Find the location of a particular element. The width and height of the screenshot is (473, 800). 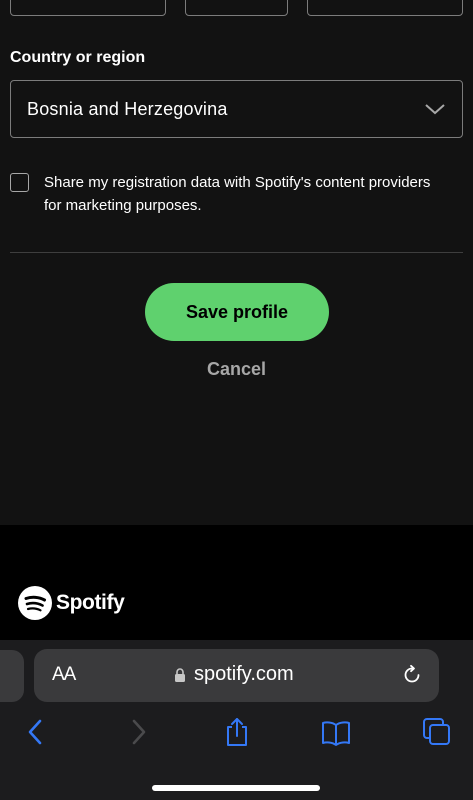

text-size-button: AA is located at coordinates (64, 675).